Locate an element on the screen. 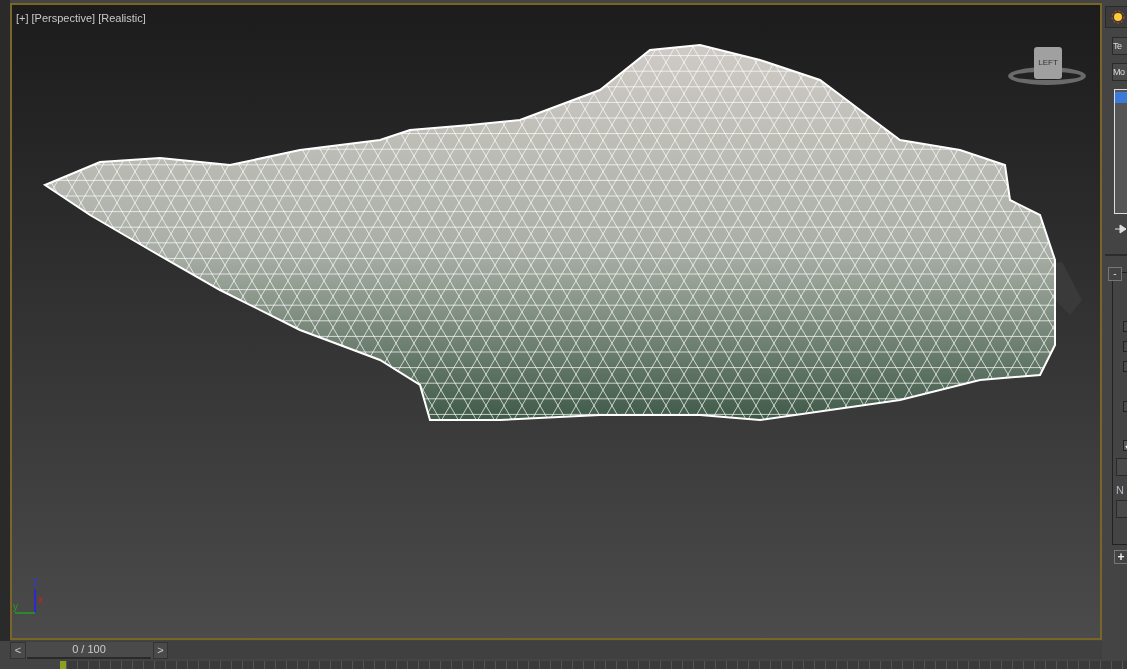 Image resolution: width=1127 pixels, height=669 pixels. axis-label: x is located at coordinates (40, 600).